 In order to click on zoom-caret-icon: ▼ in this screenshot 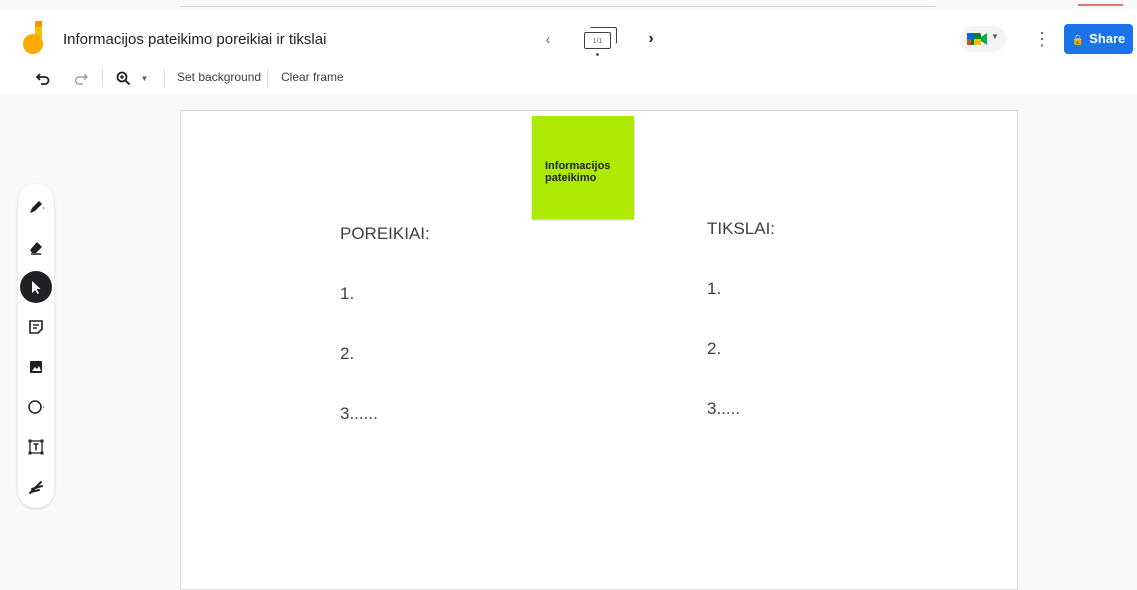, I will do `click(144, 78)`.